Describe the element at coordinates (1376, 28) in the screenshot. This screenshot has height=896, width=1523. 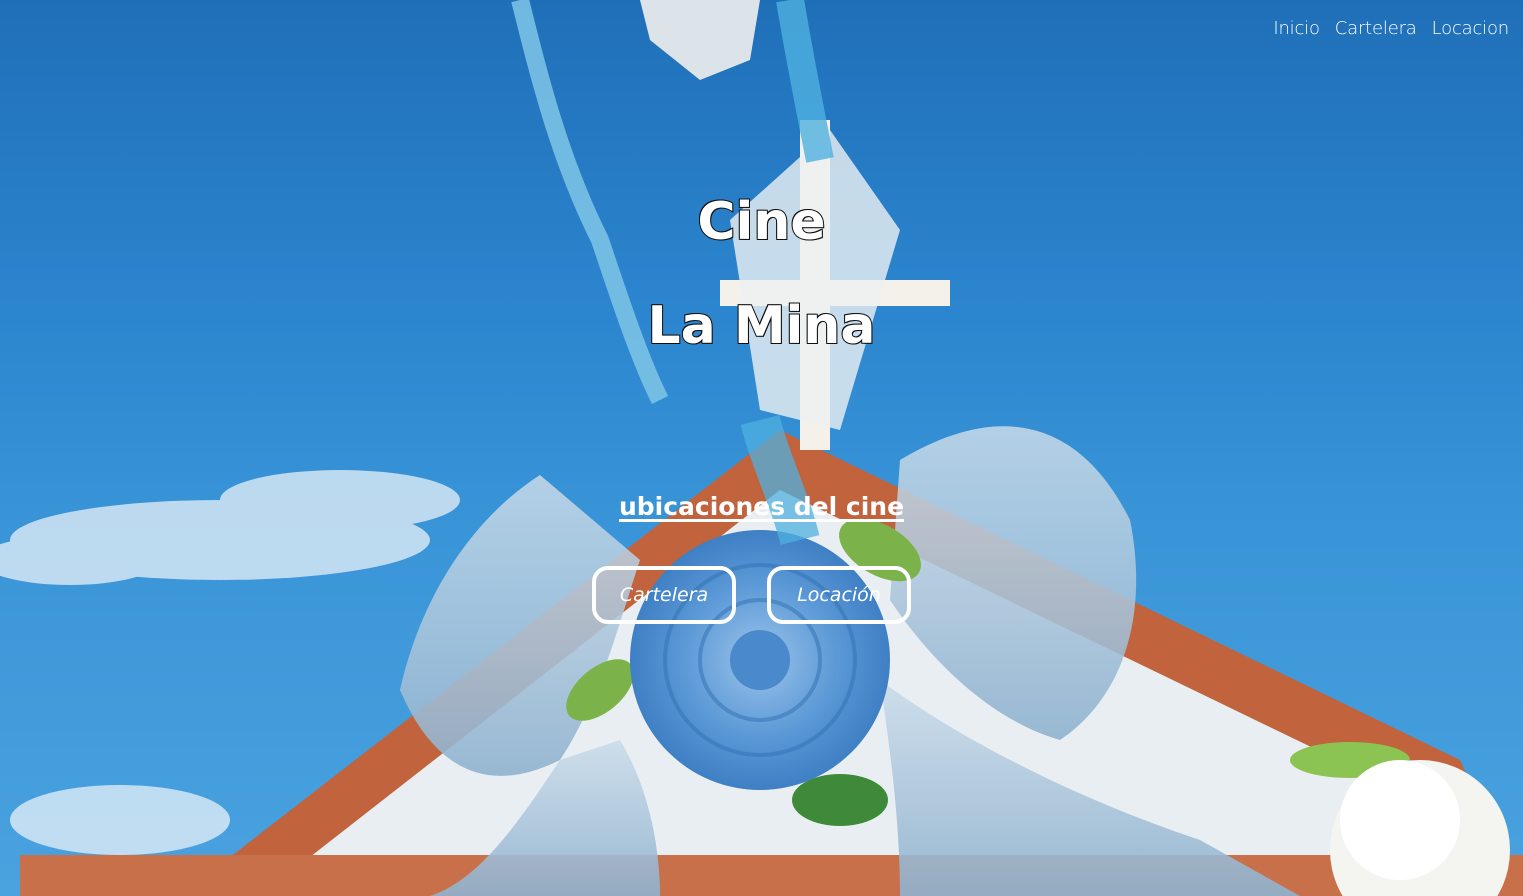
I see `nav-item-cartelera: Cartelera` at that location.